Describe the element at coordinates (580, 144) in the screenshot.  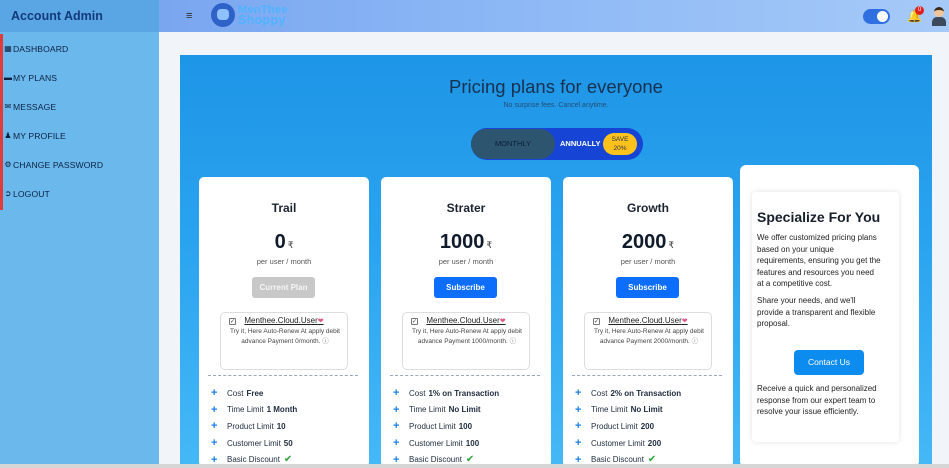
I see `annual-option: ANNUALLY` at that location.